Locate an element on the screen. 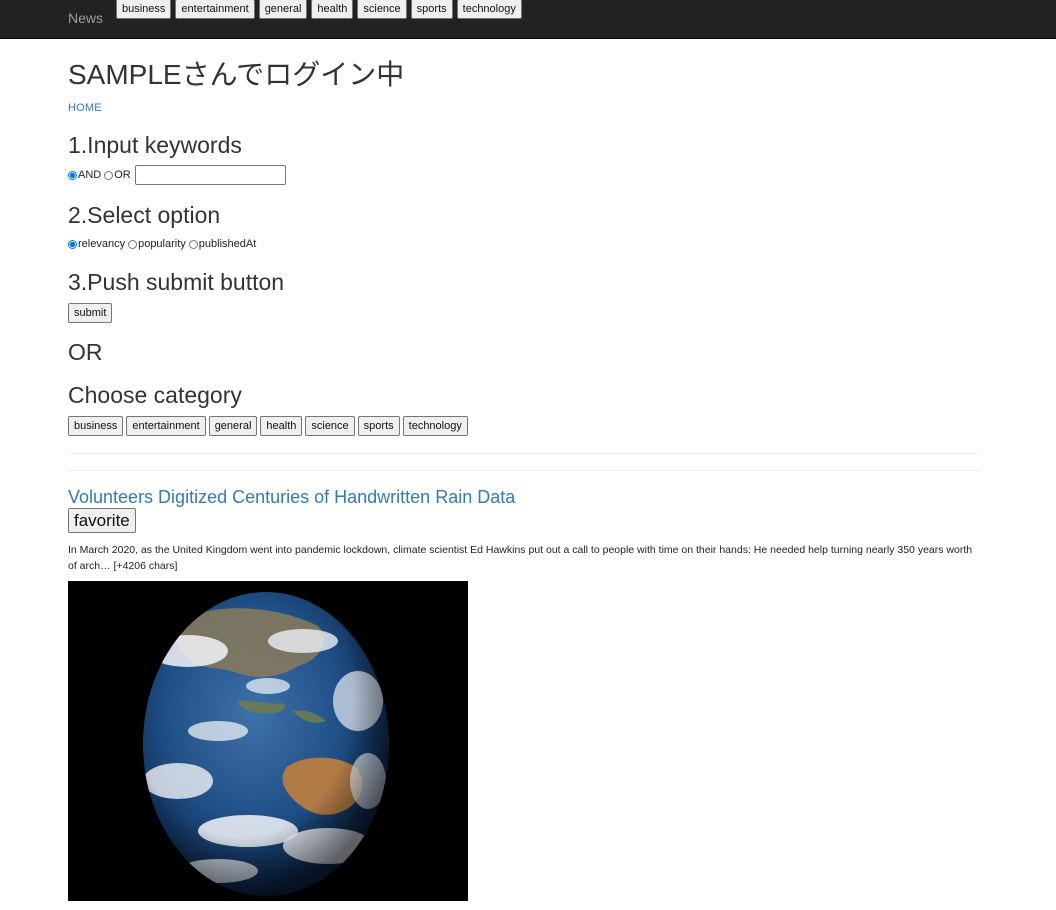 The image size is (1056, 910). publishedat-option: publishedAt is located at coordinates (222, 244).